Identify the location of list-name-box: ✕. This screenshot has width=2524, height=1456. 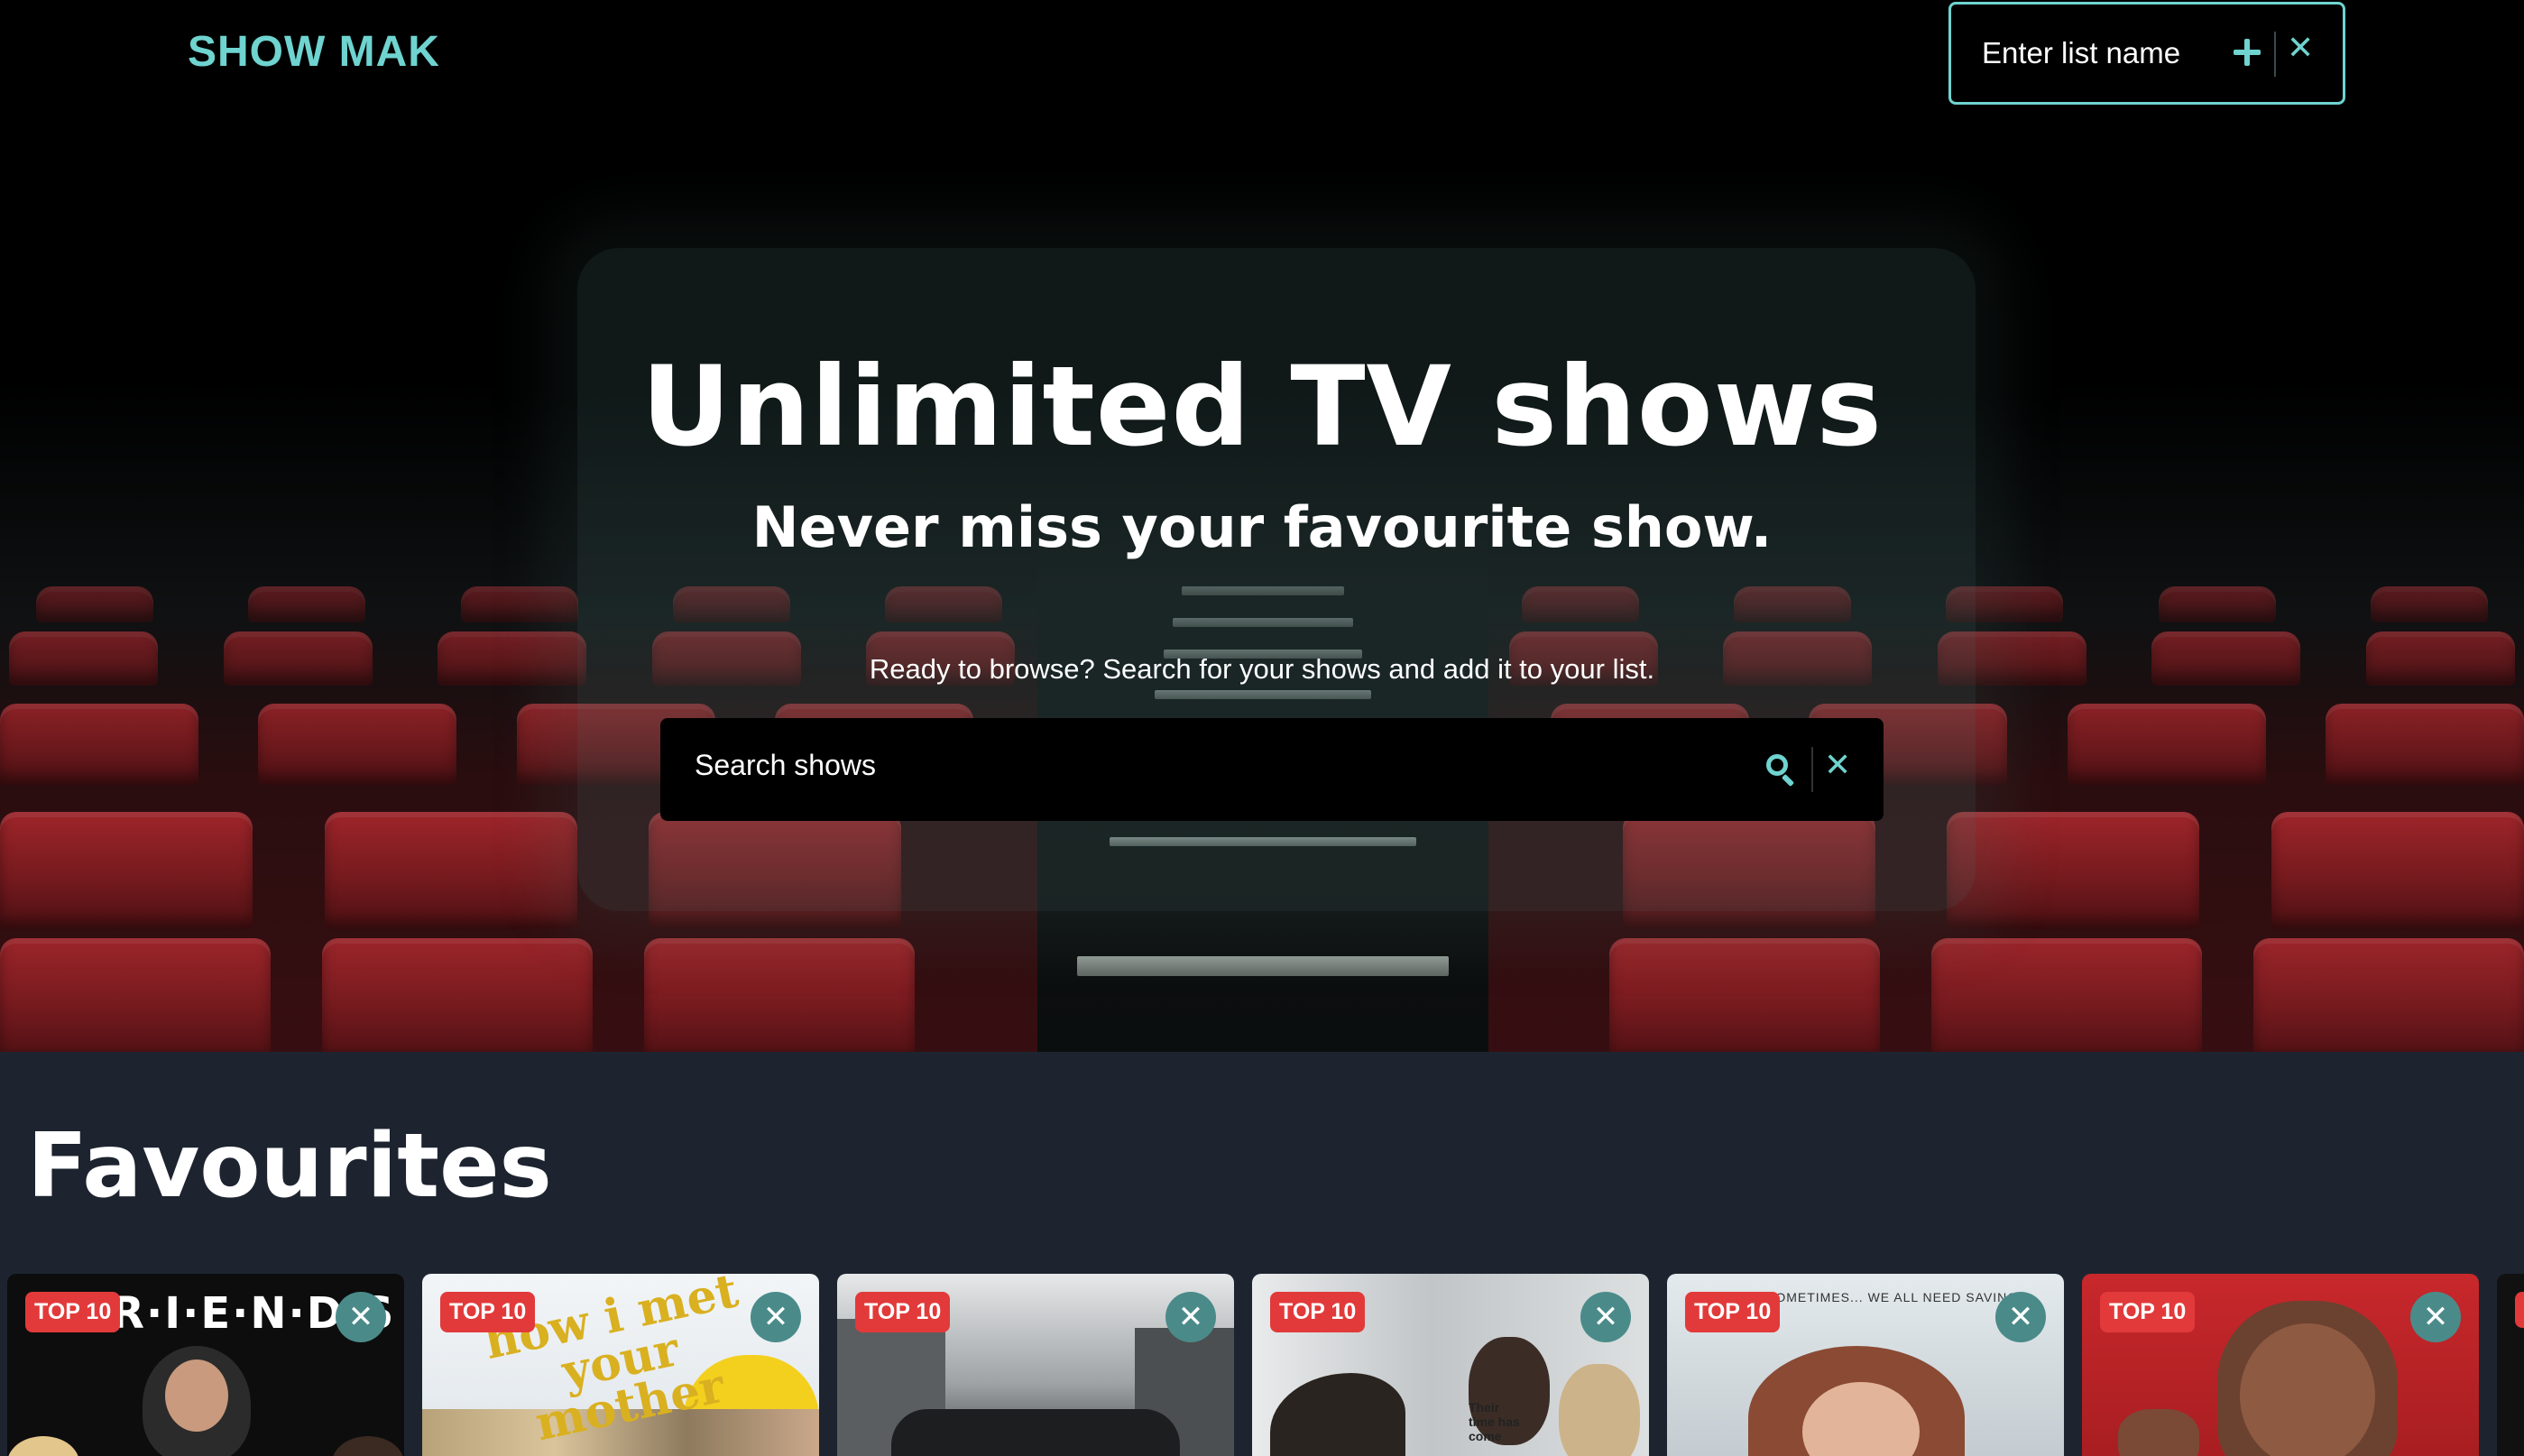
(2146, 53).